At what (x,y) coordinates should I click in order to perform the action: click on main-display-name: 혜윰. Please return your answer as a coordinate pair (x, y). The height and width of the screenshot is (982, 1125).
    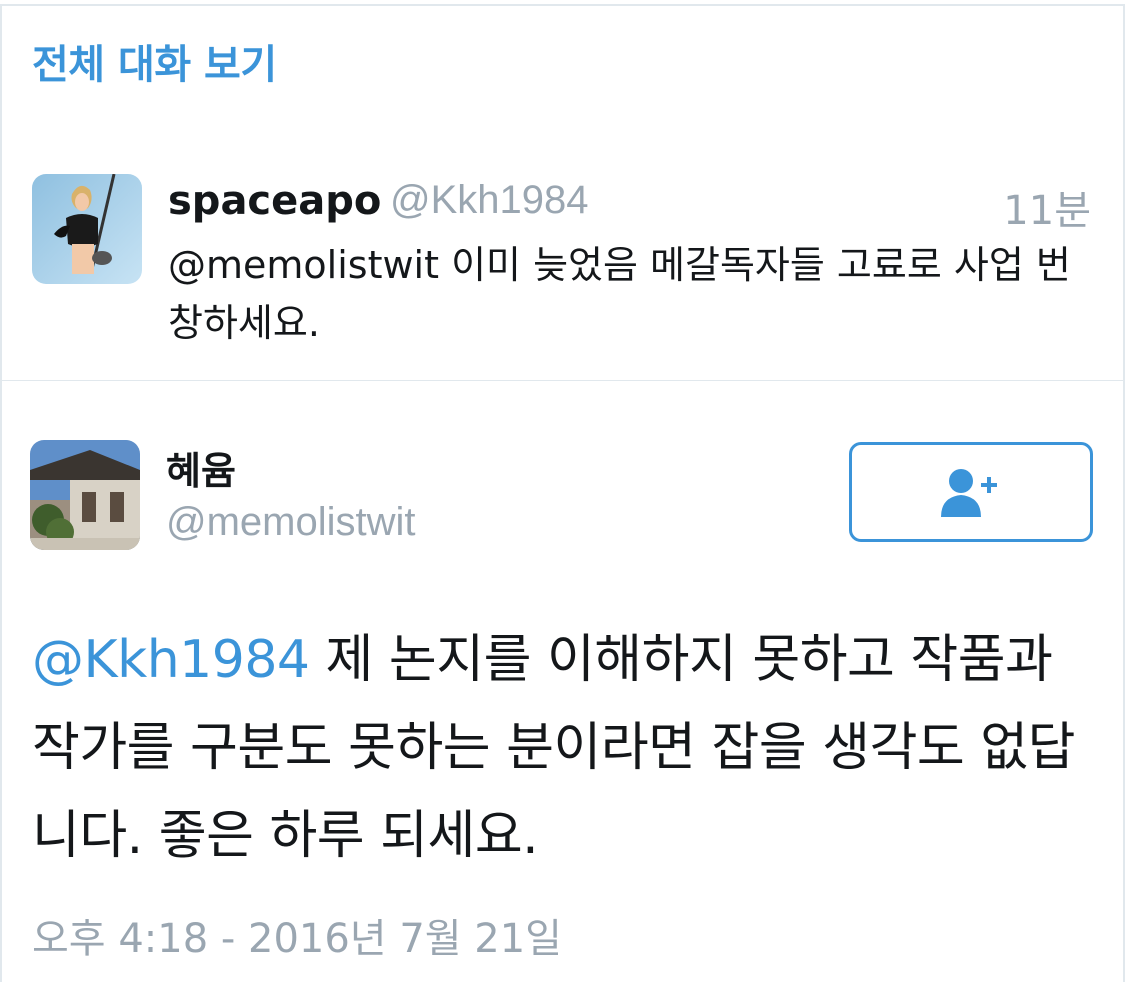
    Looking at the image, I should click on (201, 467).